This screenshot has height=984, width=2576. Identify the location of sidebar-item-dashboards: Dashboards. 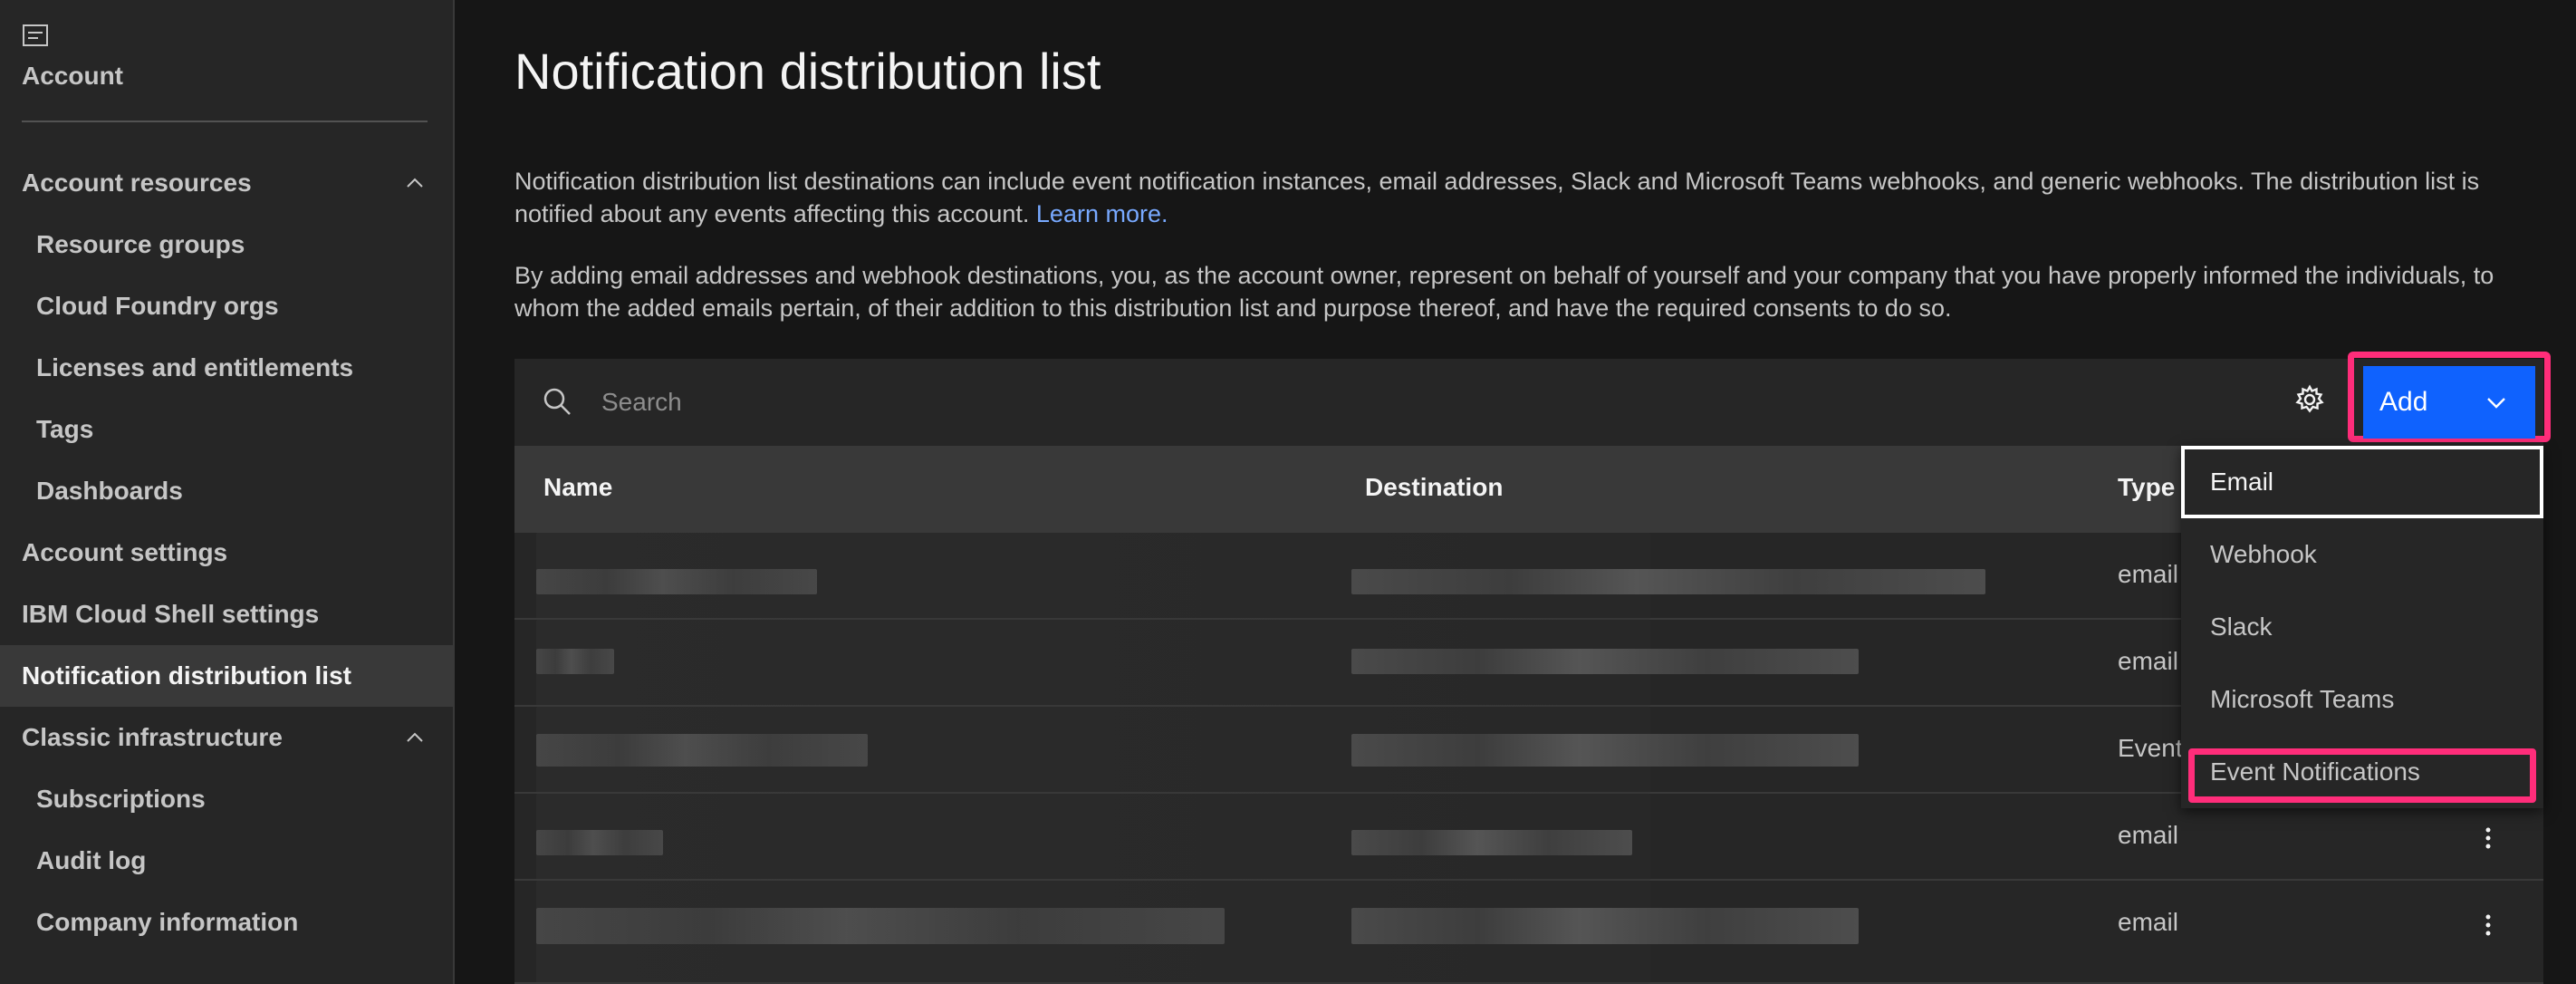
(226, 491).